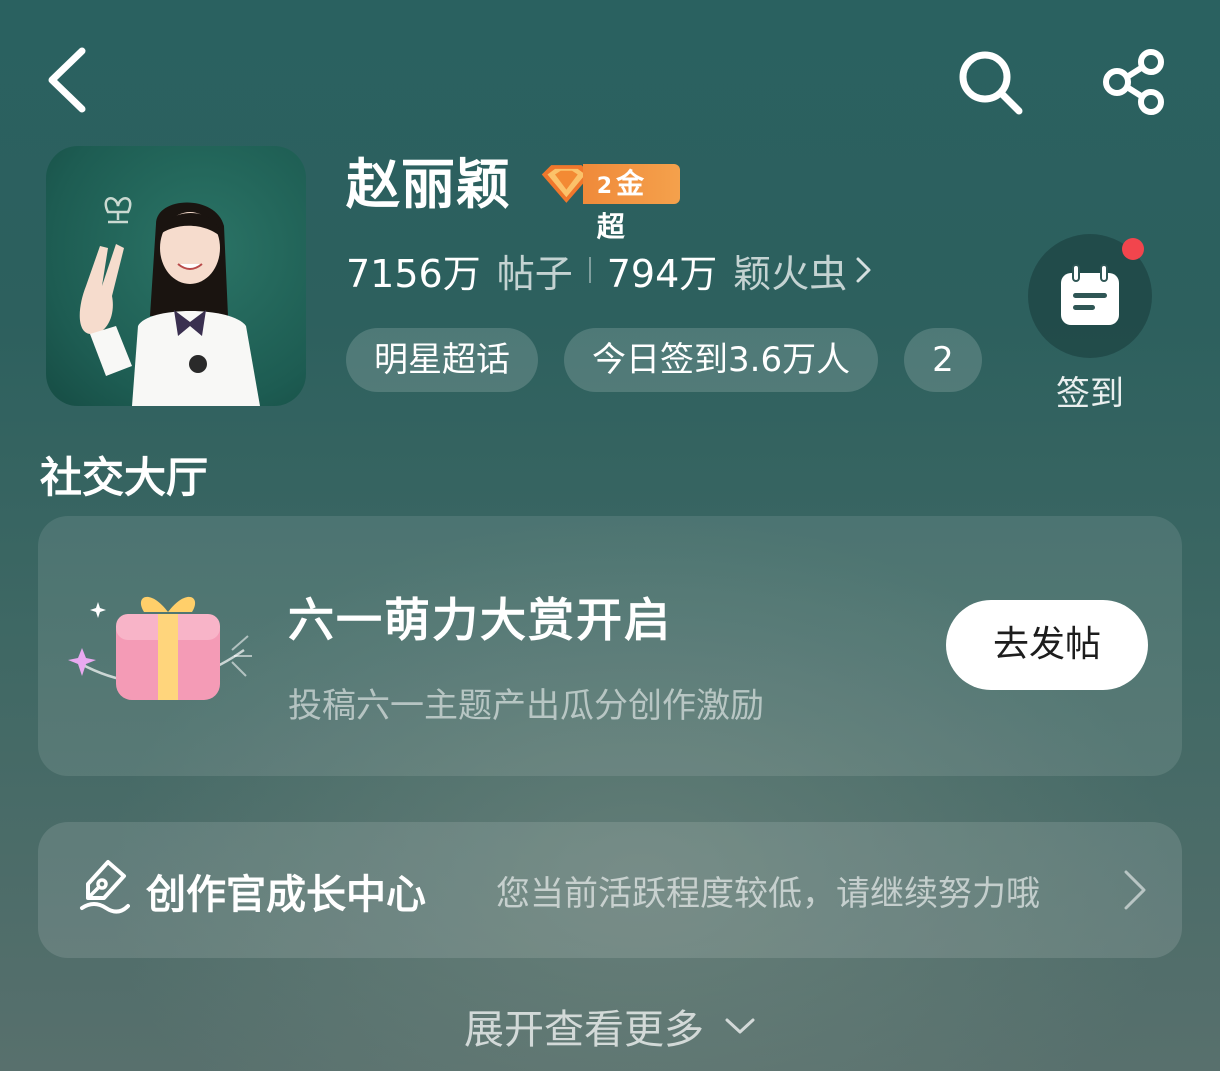  I want to click on super-topic-badge: 2 金超, so click(609, 201).